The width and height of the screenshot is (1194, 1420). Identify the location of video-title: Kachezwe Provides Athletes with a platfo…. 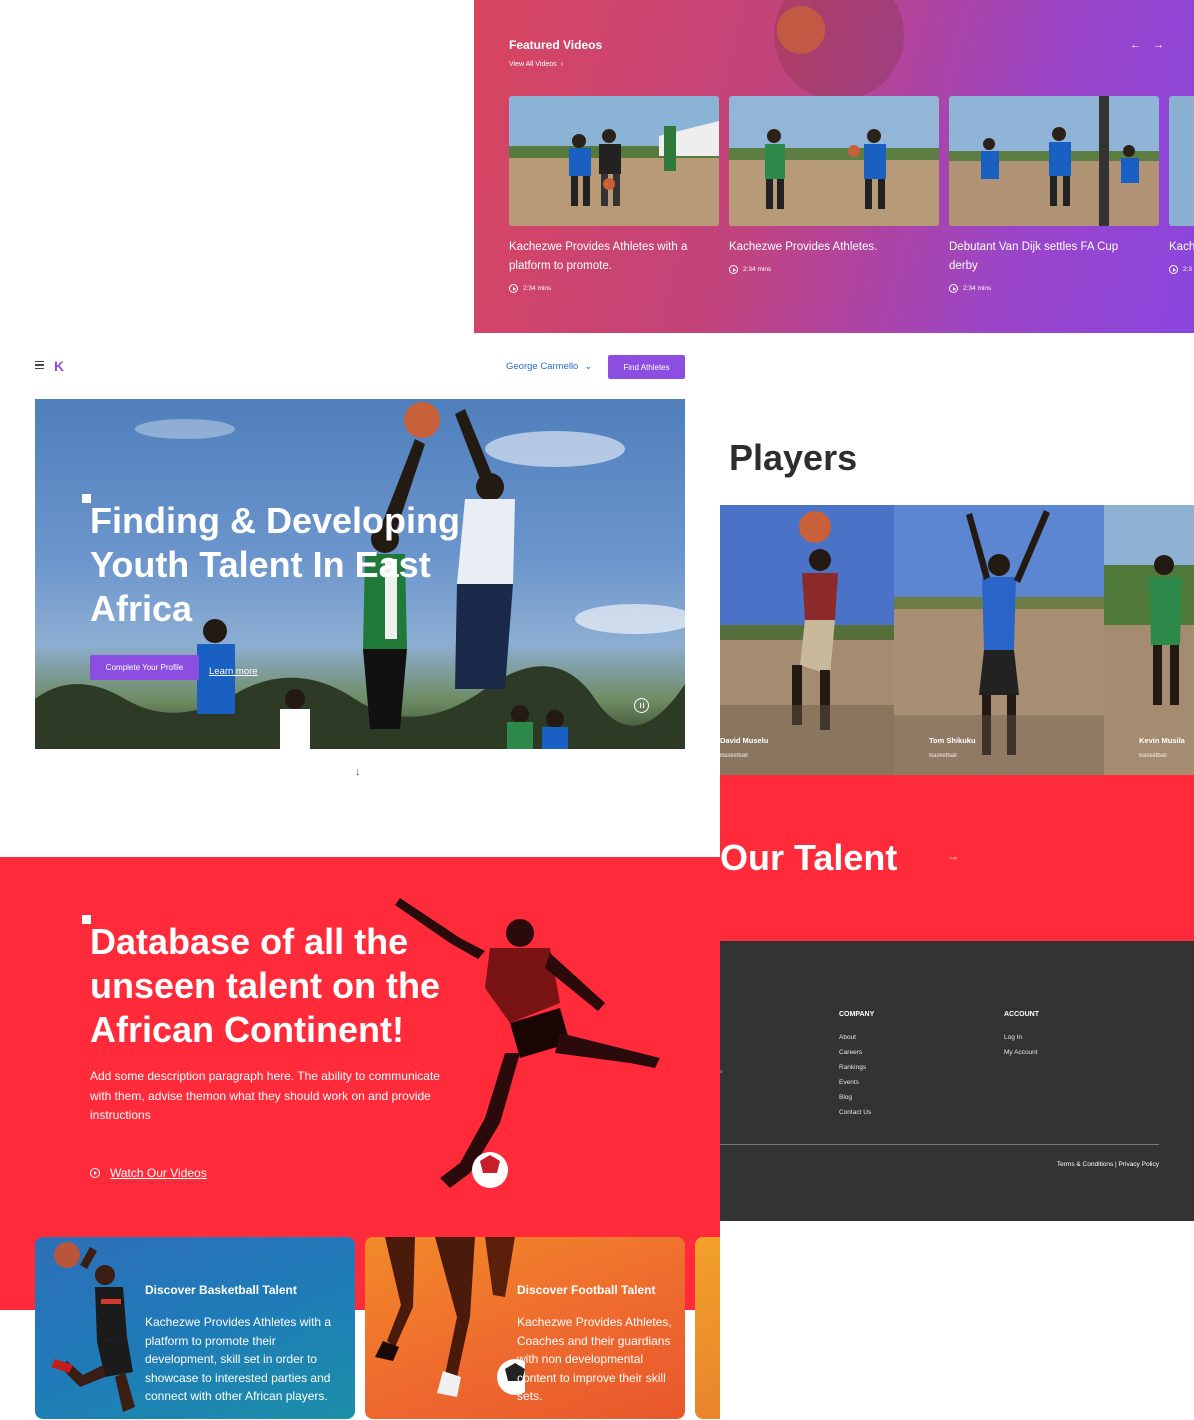
(598, 256).